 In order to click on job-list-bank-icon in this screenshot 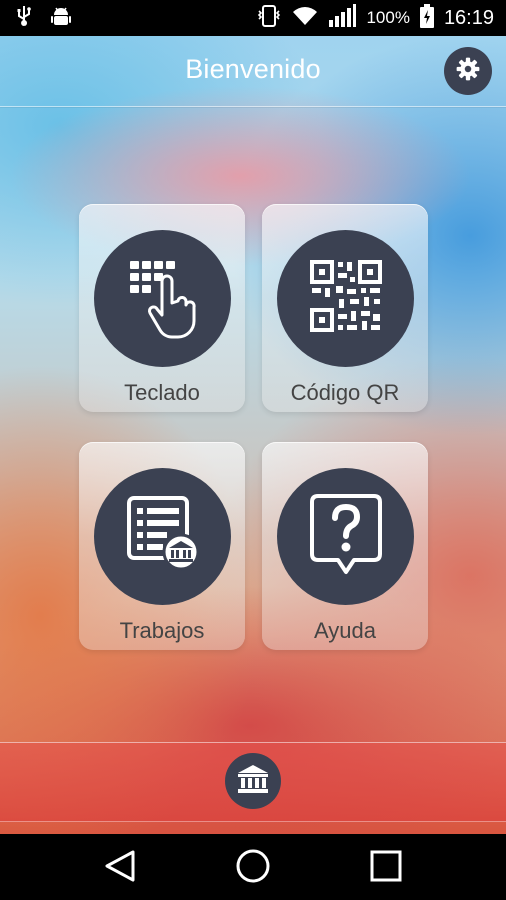, I will do `click(163, 536)`.